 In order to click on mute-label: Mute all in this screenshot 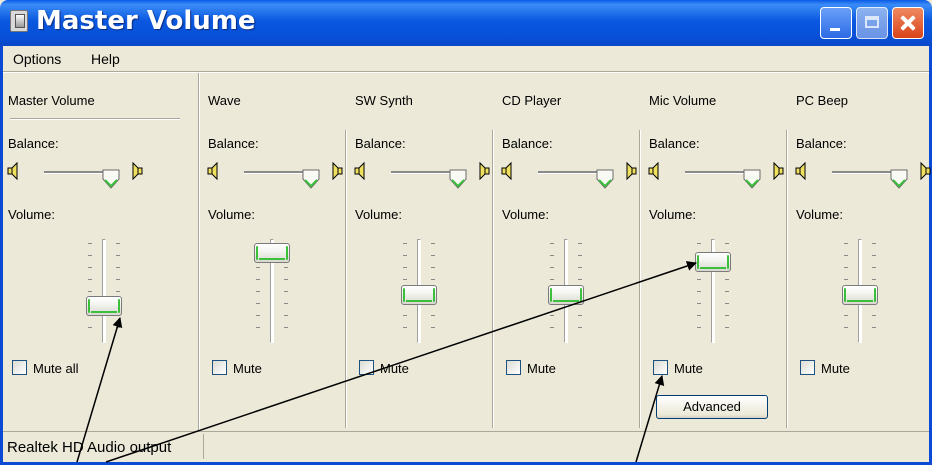, I will do `click(56, 368)`.